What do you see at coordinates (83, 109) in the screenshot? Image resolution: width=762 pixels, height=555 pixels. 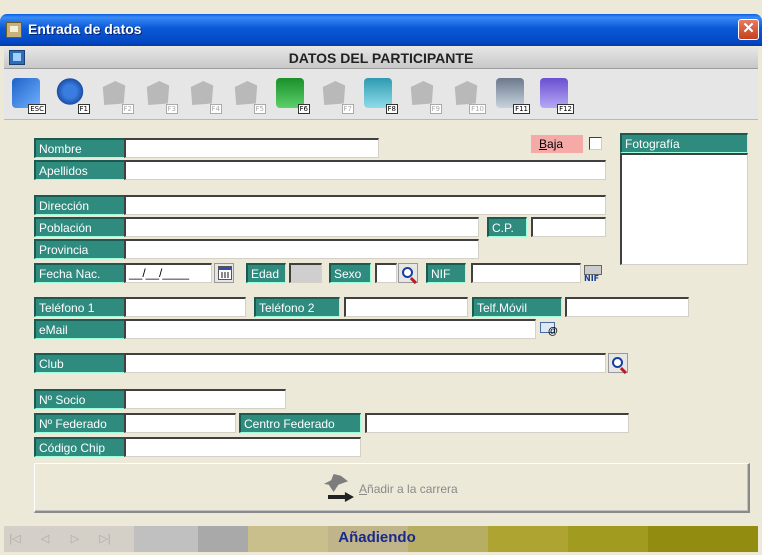 I see `fkey-label: F1` at bounding box center [83, 109].